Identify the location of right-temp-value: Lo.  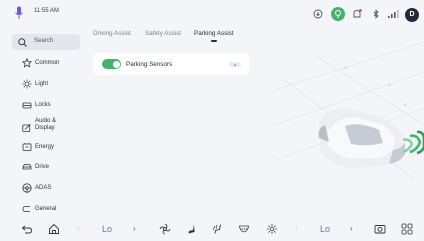
(325, 229).